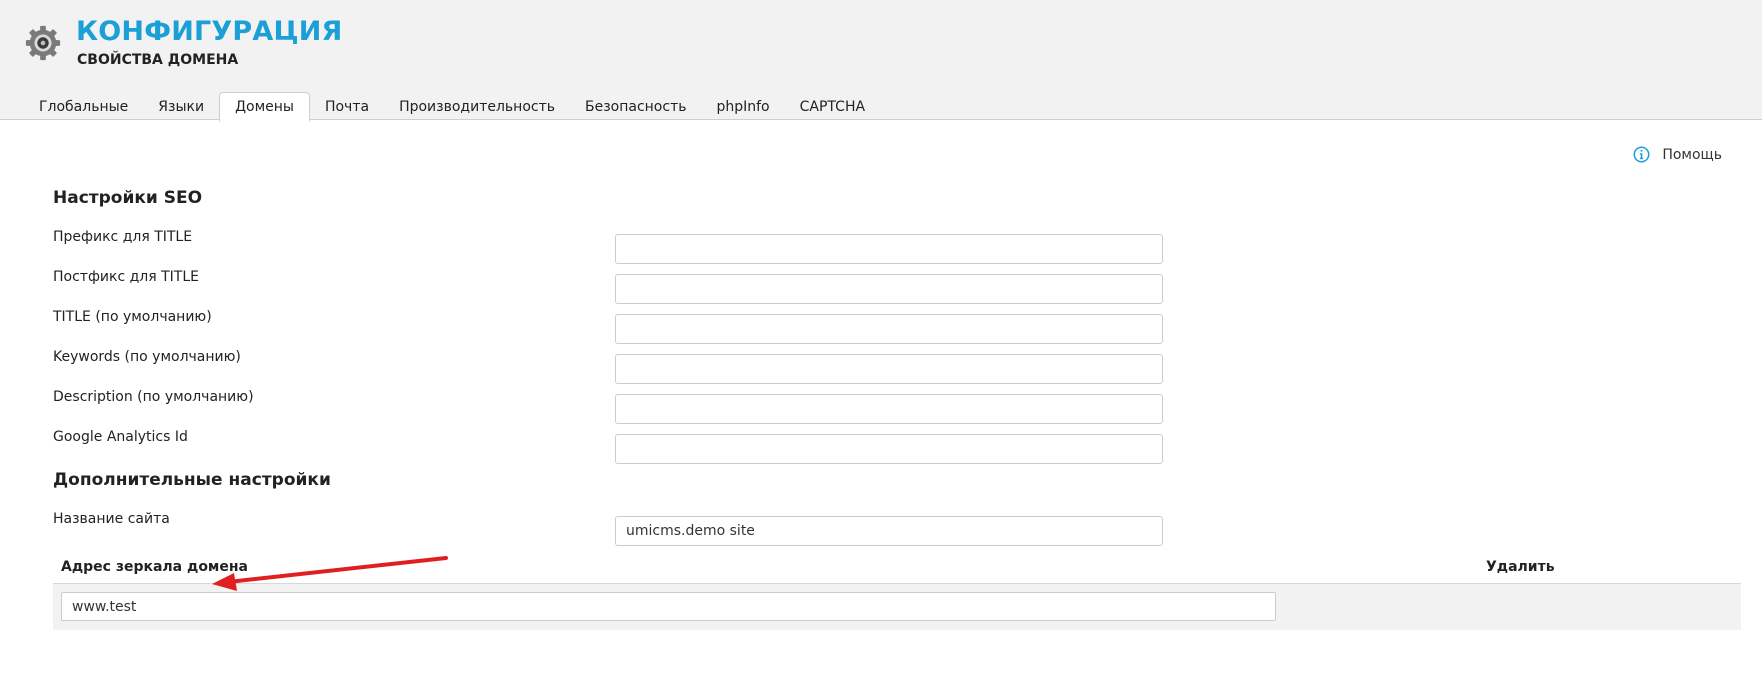  Describe the element at coordinates (181, 107) in the screenshot. I see `tab-languages: Языки` at that location.